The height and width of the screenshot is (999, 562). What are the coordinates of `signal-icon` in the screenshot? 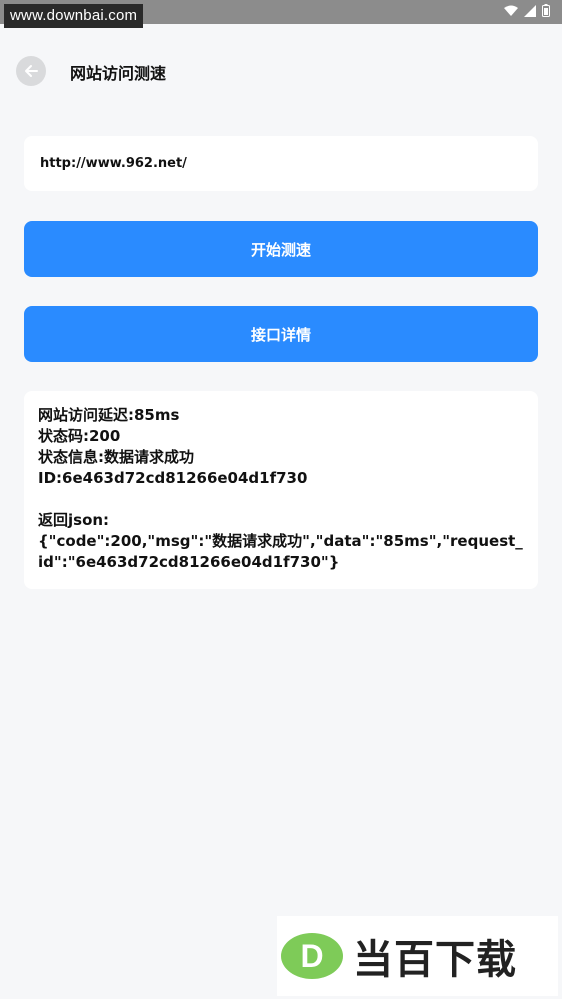 It's located at (530, 10).